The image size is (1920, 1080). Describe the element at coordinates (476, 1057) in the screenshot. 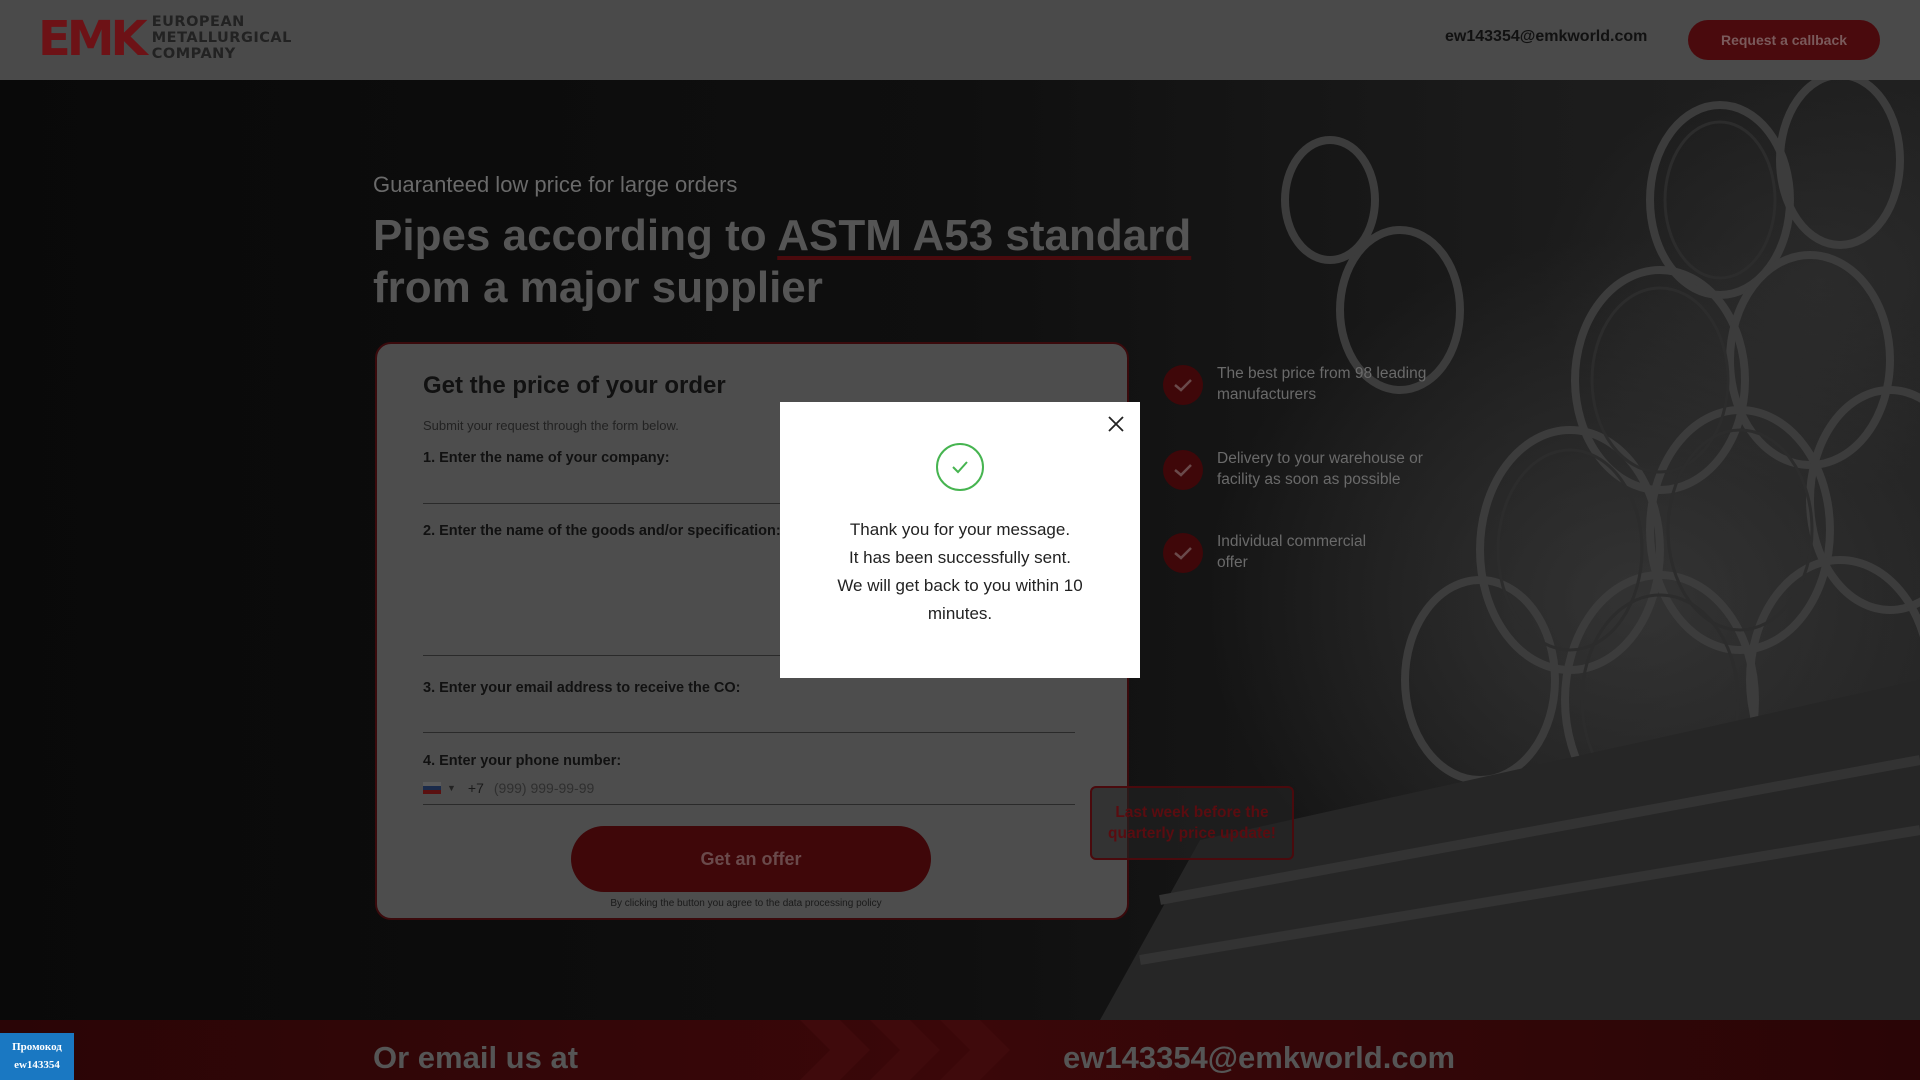

I see `email-us-label: Or email us at` at that location.